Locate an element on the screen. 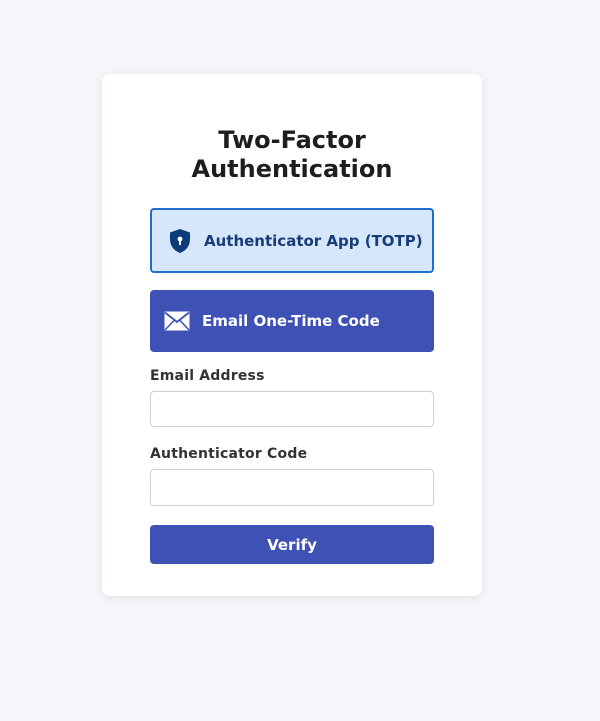 Image resolution: width=600 pixels, height=721 pixels. authenticator-code-label: Authenticator Code is located at coordinates (229, 454).